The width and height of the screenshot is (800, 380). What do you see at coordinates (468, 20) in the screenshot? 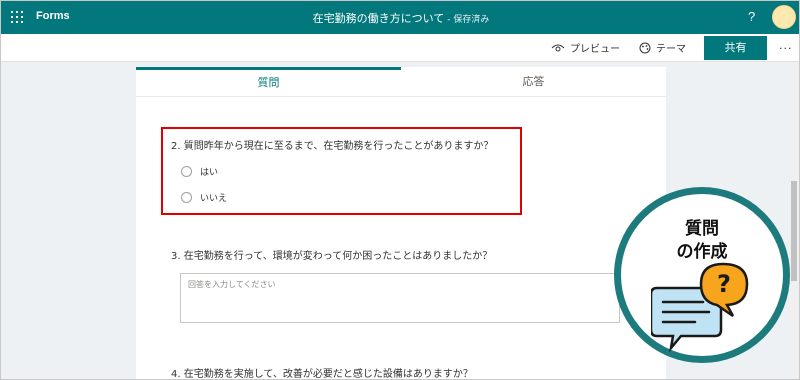
I see `saved-status: - 保存済み` at bounding box center [468, 20].